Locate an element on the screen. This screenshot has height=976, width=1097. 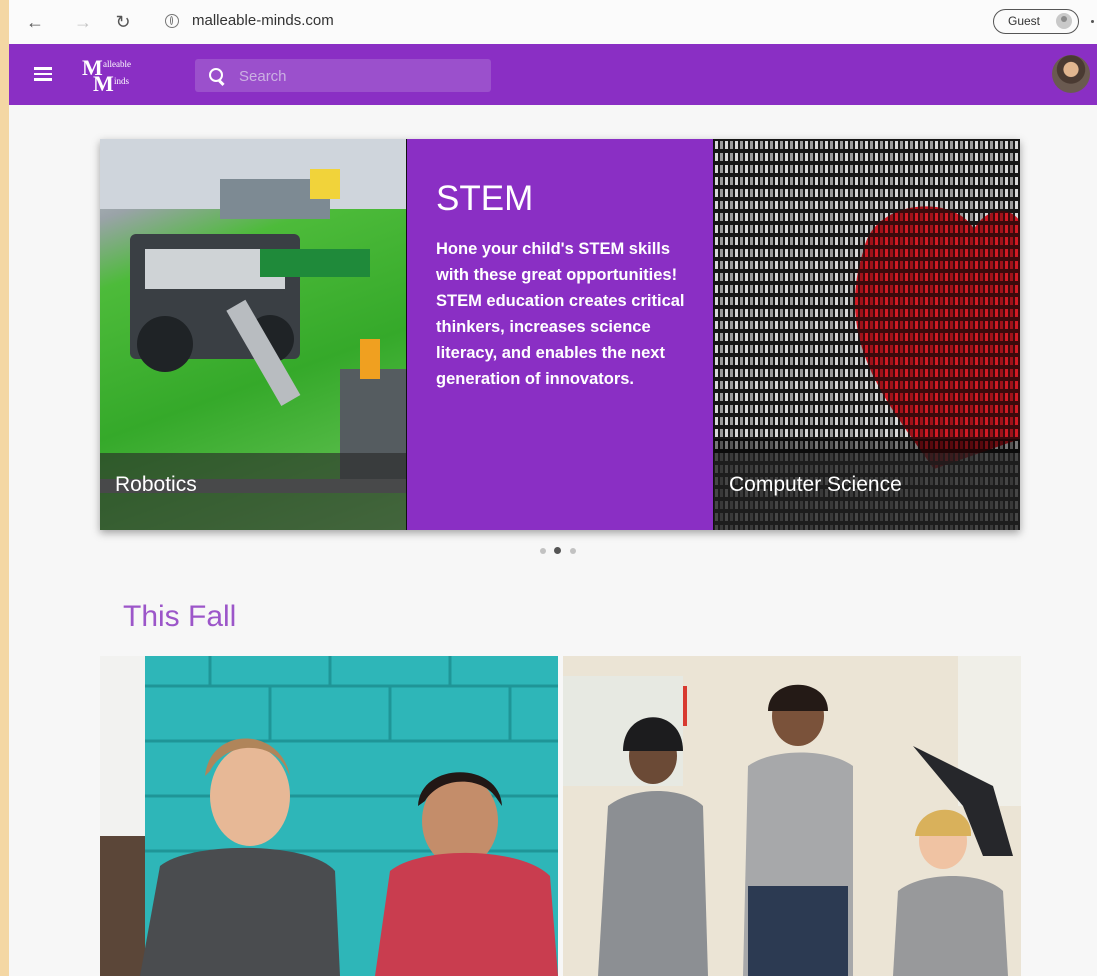
logo-letter-bottom: M is located at coordinates (103, 83).